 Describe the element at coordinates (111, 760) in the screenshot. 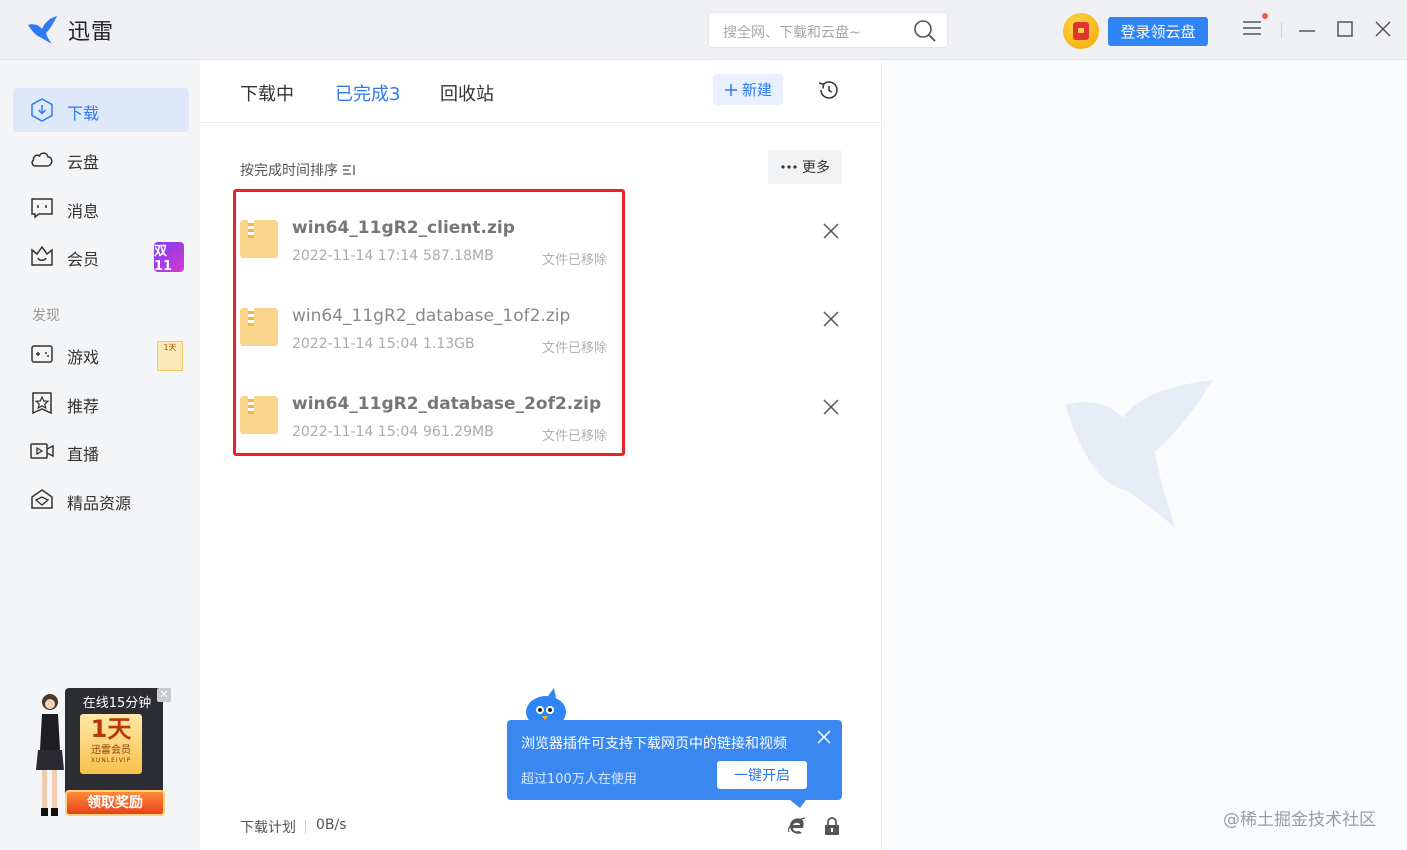

I see `promo-vip-name-en: XUNLEIVIP` at that location.